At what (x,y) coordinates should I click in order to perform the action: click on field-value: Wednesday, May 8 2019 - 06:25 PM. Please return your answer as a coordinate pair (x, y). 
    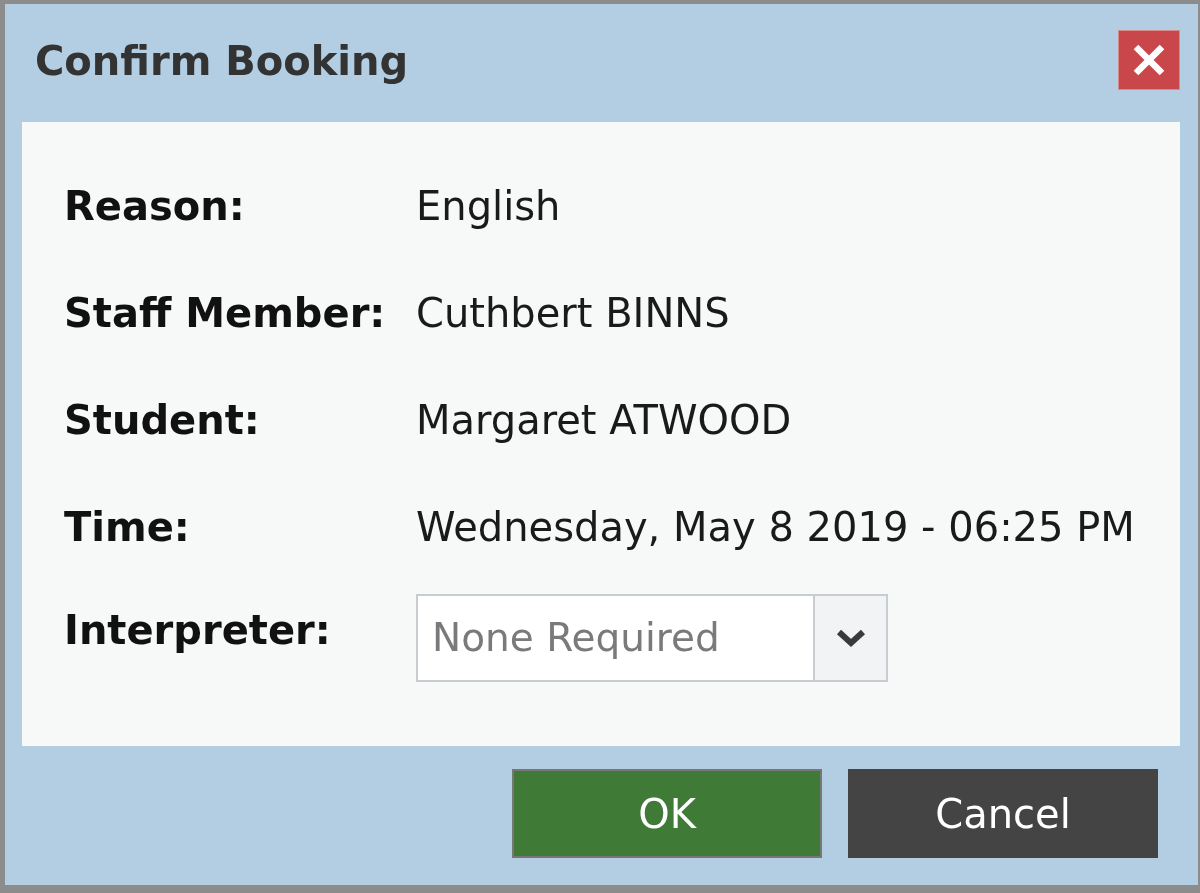
    Looking at the image, I should click on (775, 526).